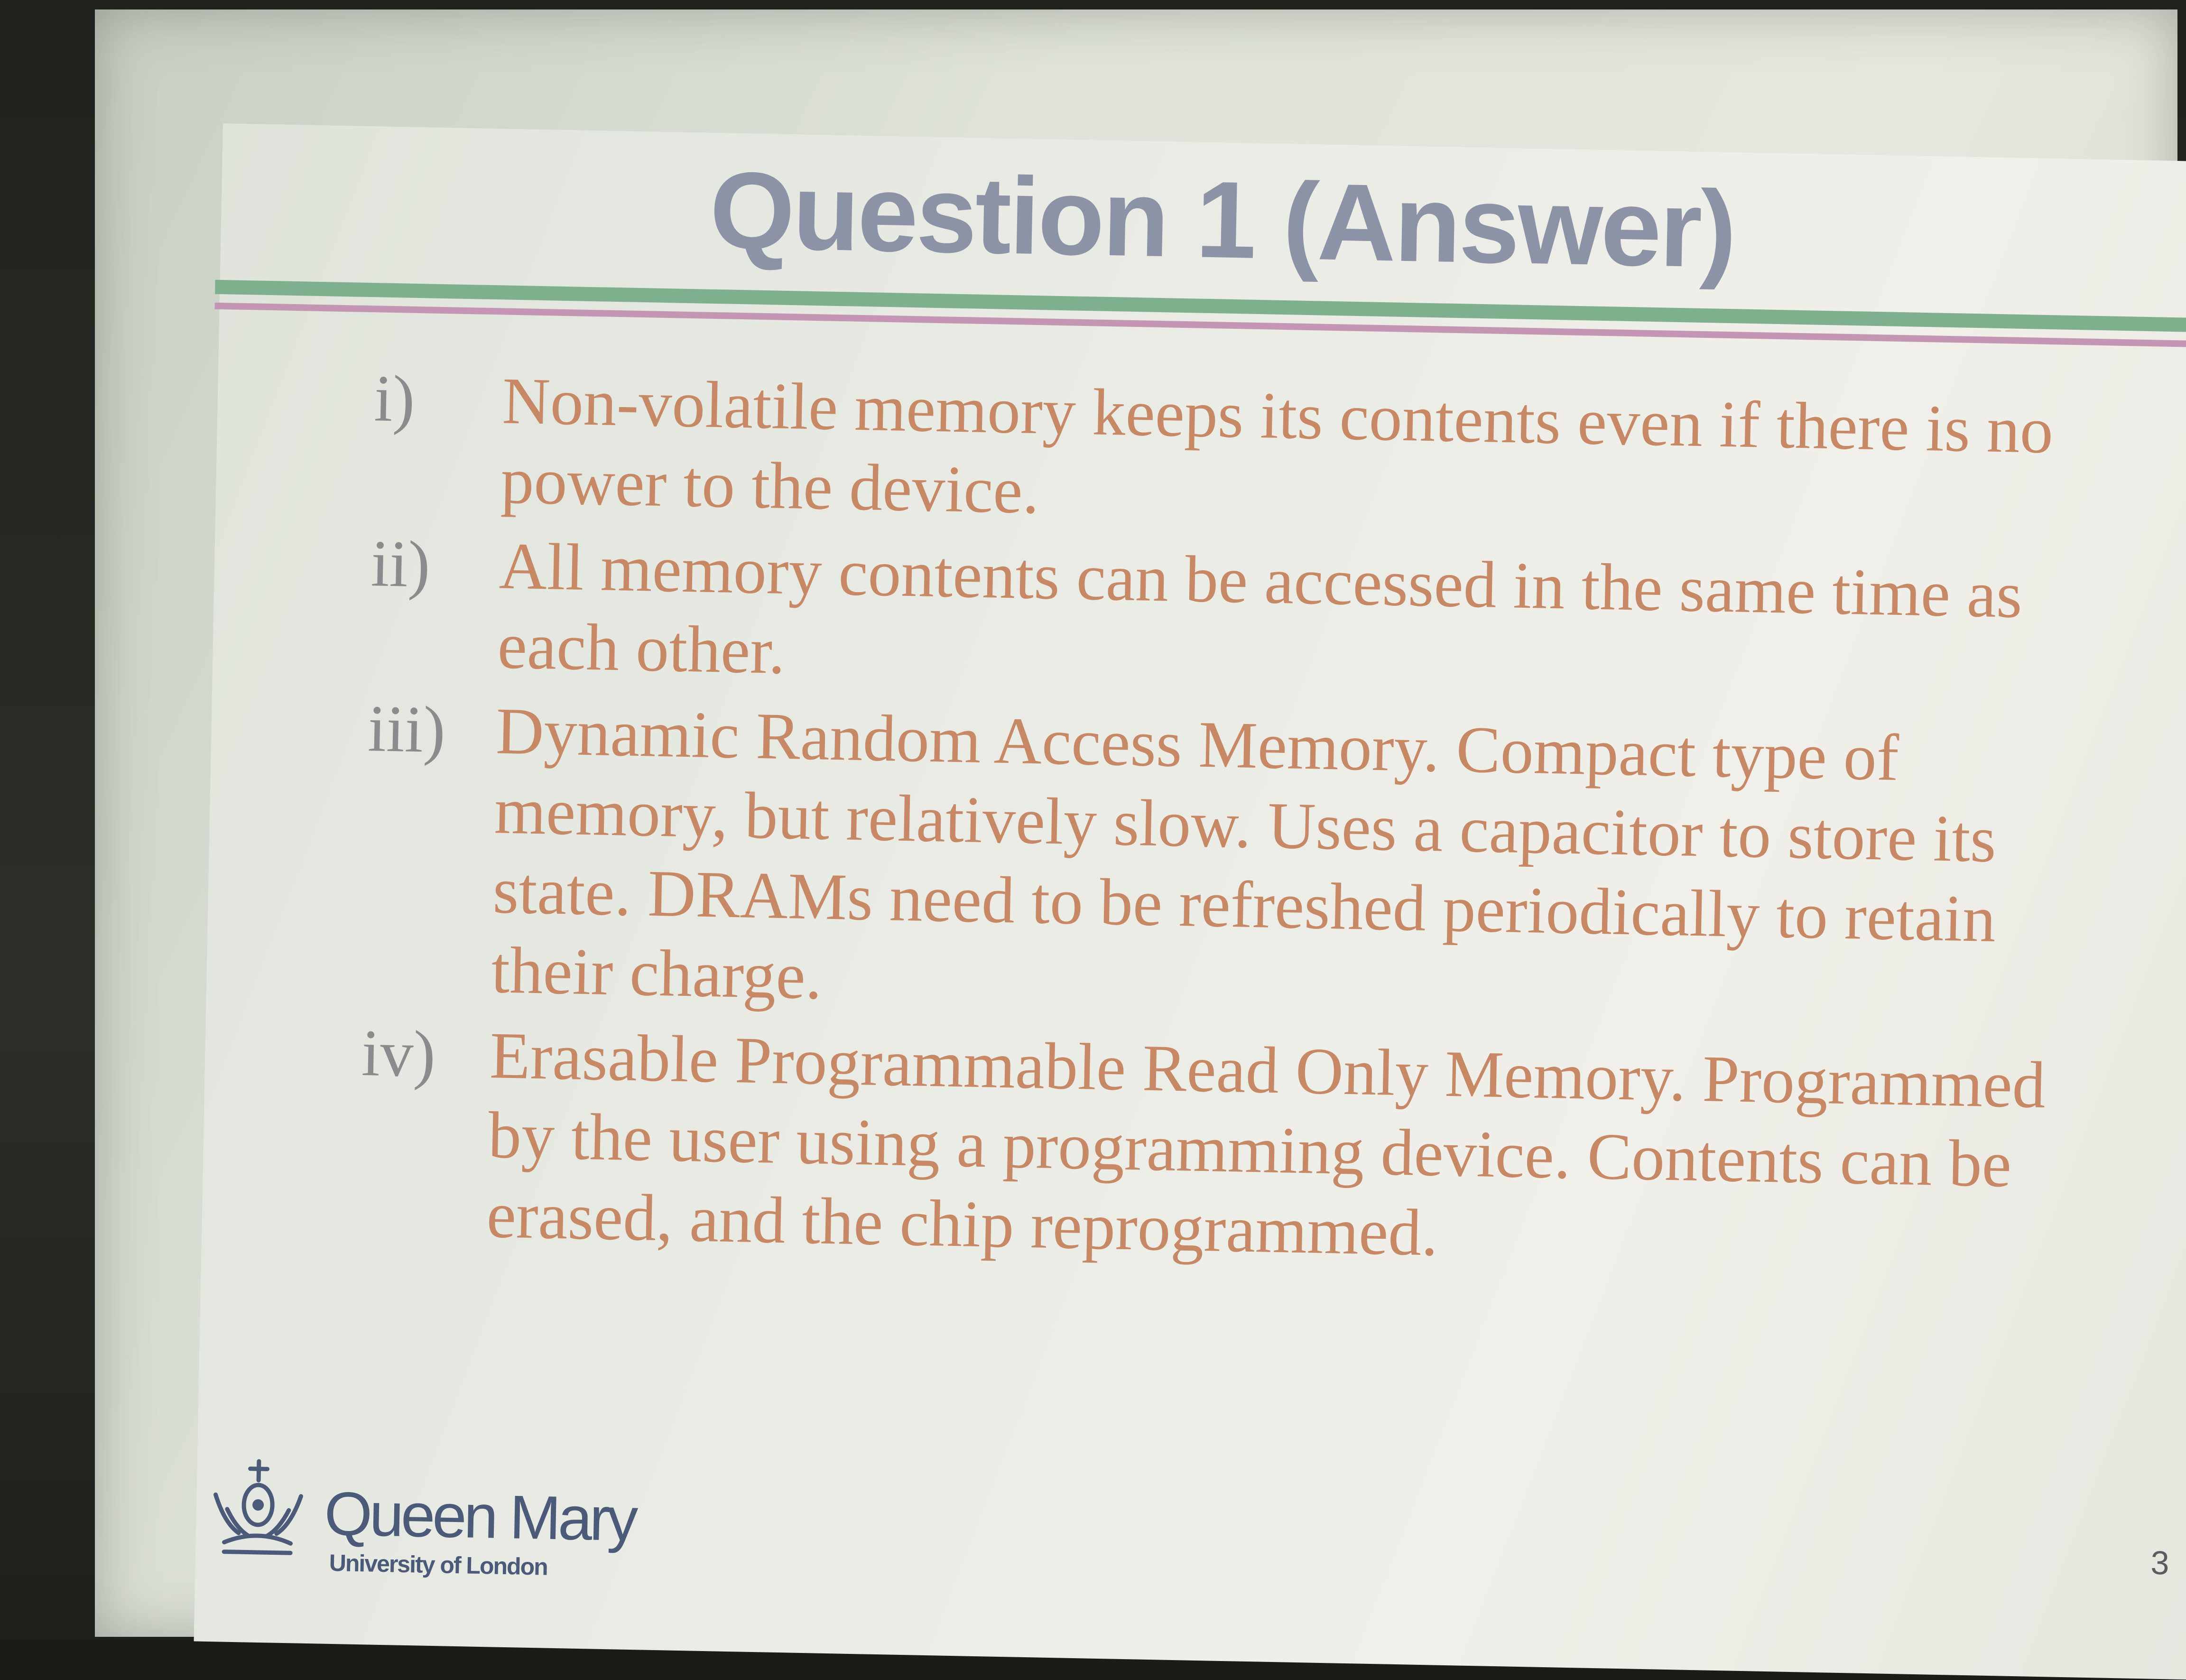  Describe the element at coordinates (2160, 1563) in the screenshot. I see `page-number: 3` at that location.